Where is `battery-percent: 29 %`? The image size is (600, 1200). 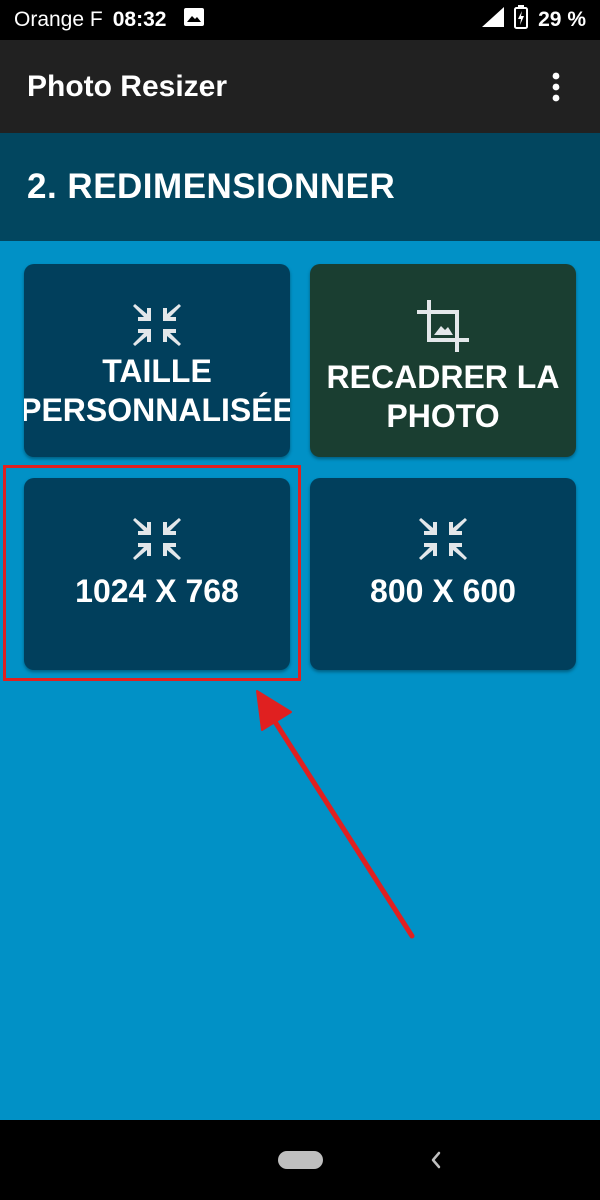
battery-percent: 29 % is located at coordinates (562, 19).